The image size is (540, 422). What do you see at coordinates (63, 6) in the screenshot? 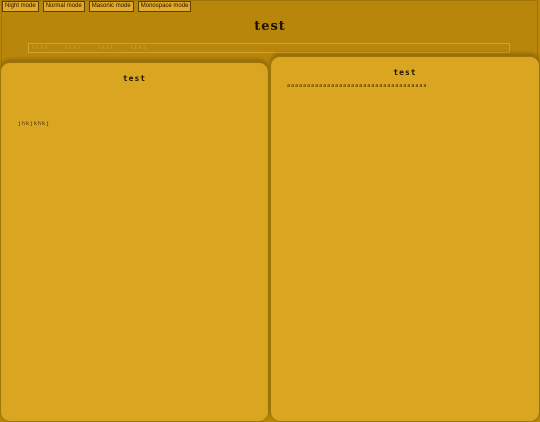
I see `normal-mode-button: Normal mode` at bounding box center [63, 6].